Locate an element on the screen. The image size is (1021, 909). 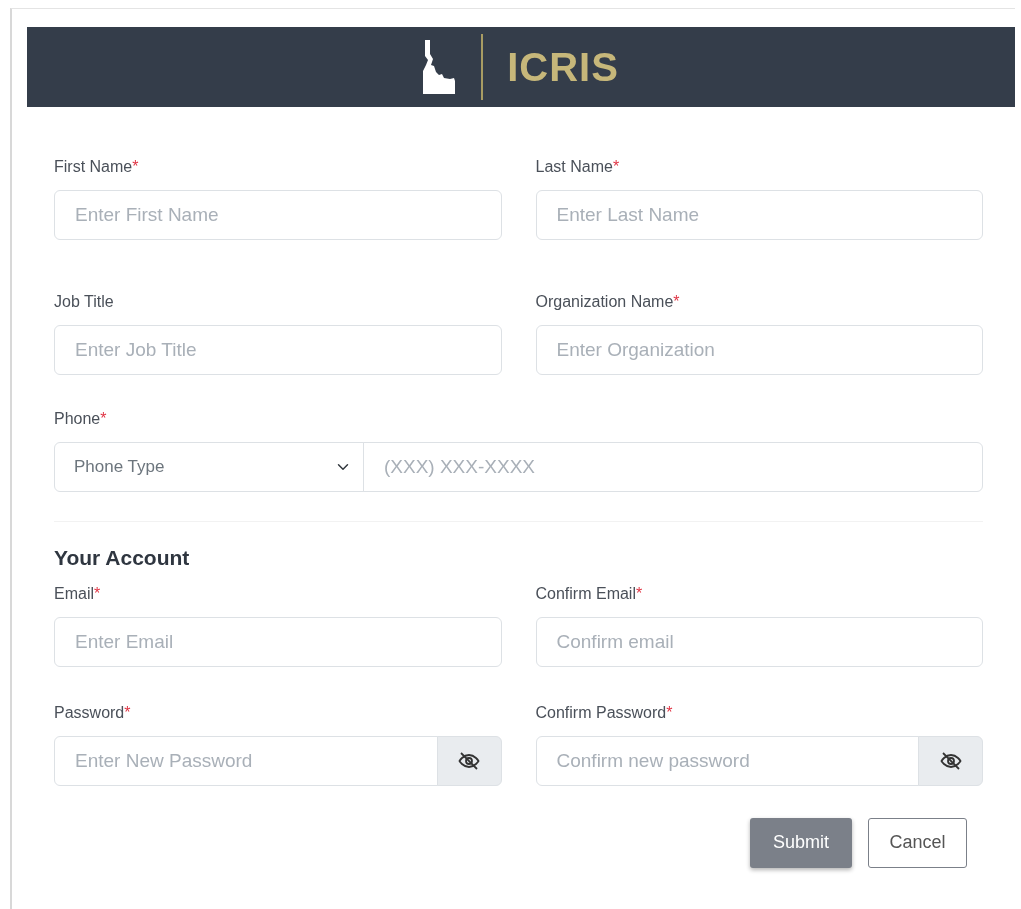
phone-type-select: Phone Type is located at coordinates (209, 467).